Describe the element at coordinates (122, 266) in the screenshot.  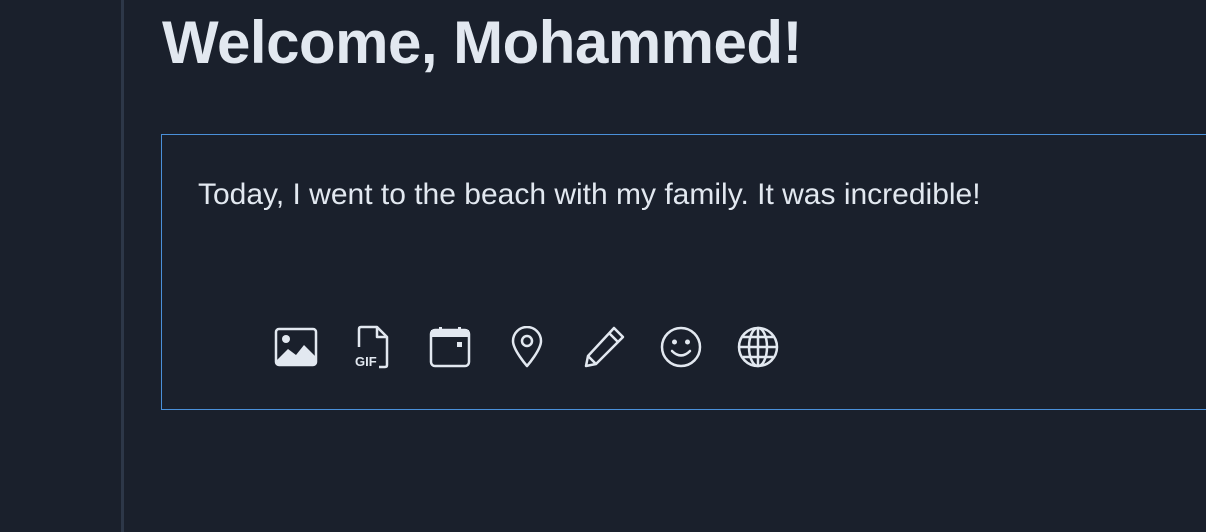
I see `sidebar-divider` at that location.